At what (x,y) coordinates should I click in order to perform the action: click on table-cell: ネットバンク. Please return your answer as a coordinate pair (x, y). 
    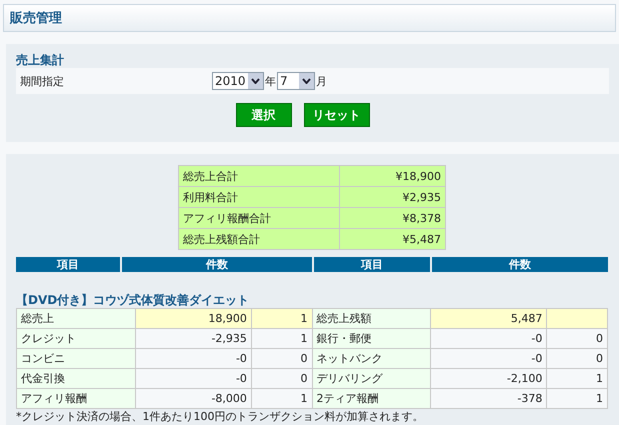
    Looking at the image, I should click on (371, 358).